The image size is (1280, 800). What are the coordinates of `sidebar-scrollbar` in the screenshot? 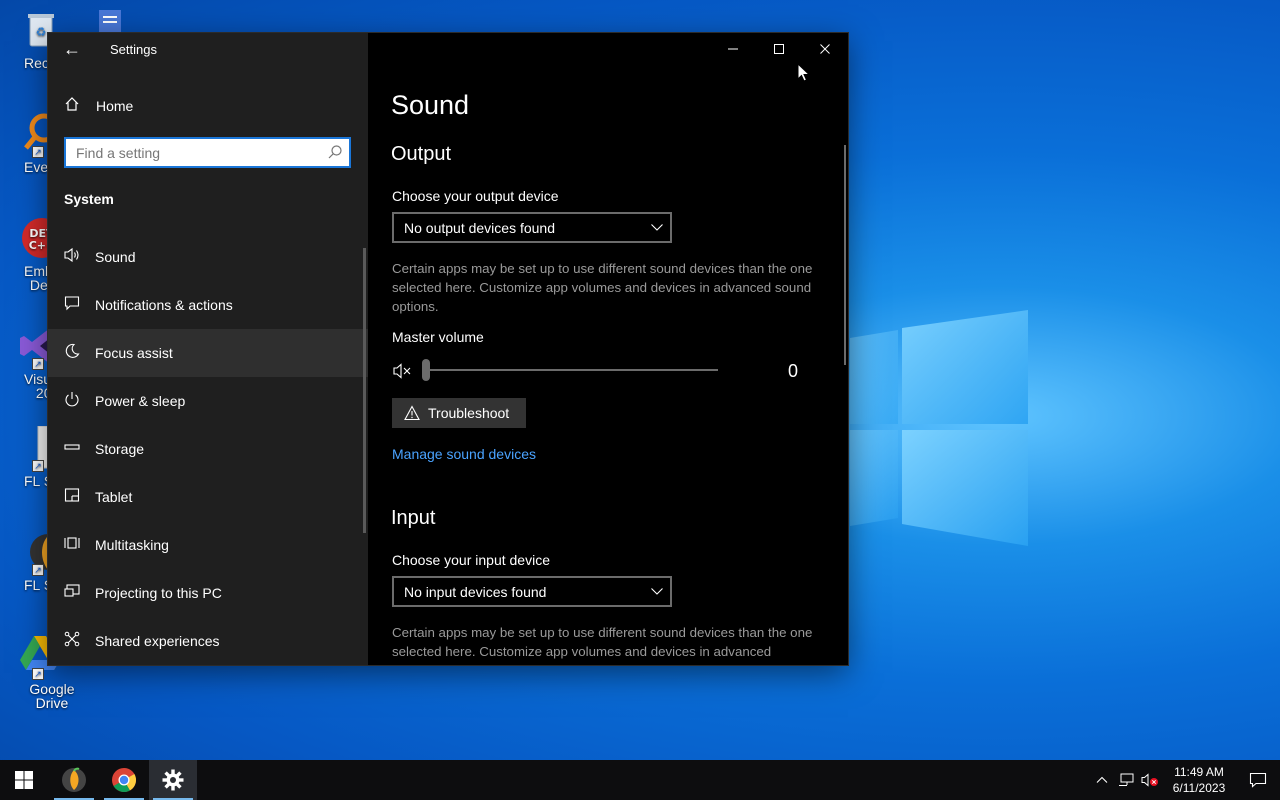 It's located at (364, 390).